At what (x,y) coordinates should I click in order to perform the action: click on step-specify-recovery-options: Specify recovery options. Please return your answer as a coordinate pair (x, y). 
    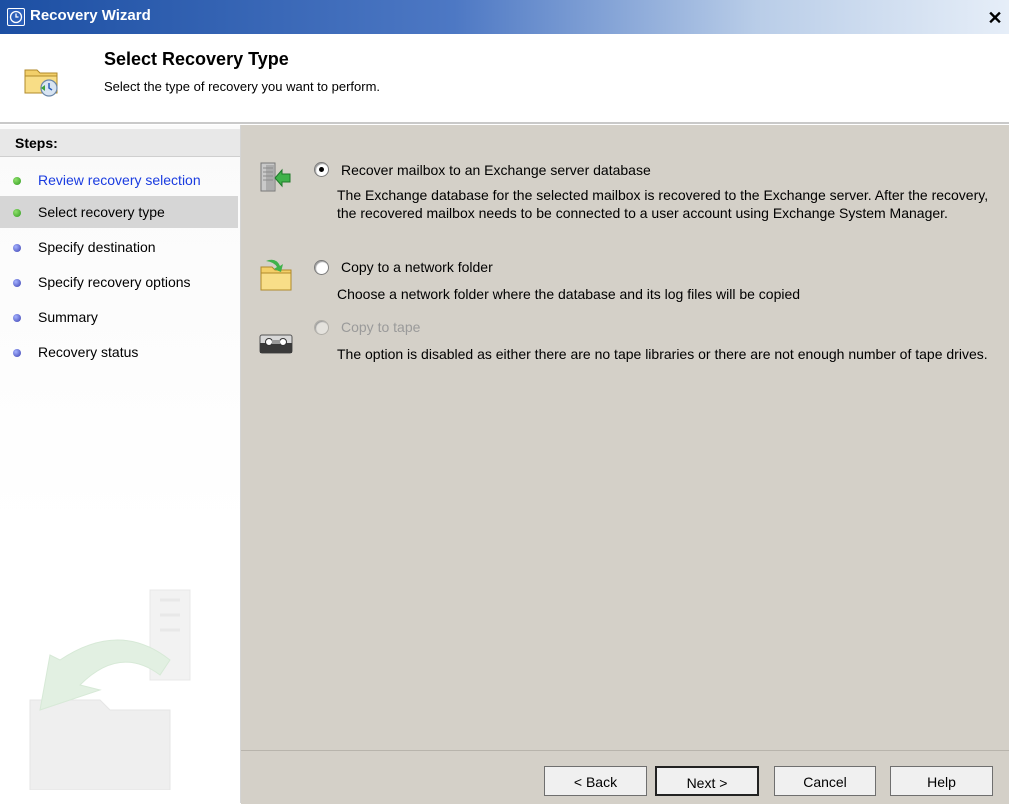
    Looking at the image, I should click on (119, 282).